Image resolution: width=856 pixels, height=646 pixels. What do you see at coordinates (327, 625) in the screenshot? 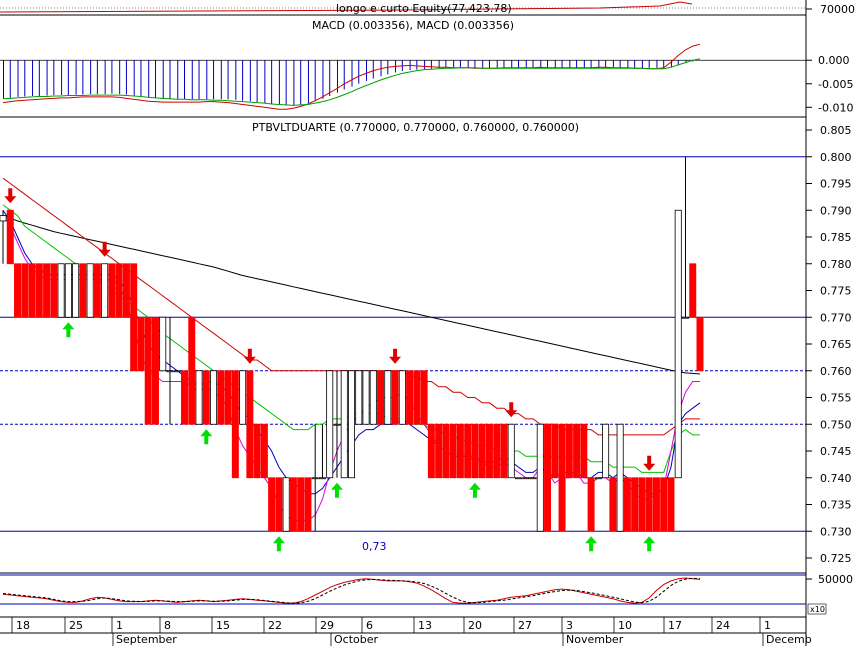
I see `x-tick-label: 29` at bounding box center [327, 625].